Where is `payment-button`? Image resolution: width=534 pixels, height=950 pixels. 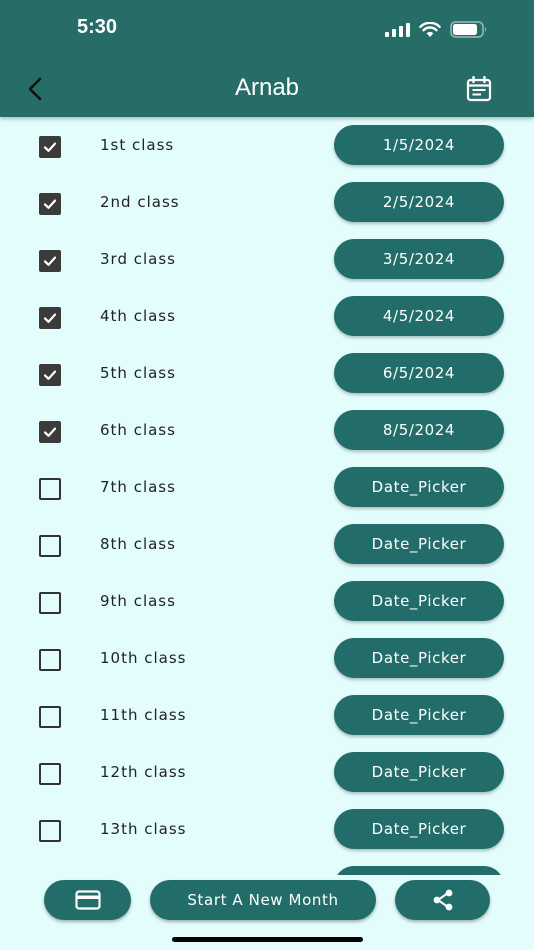 payment-button is located at coordinates (87, 900).